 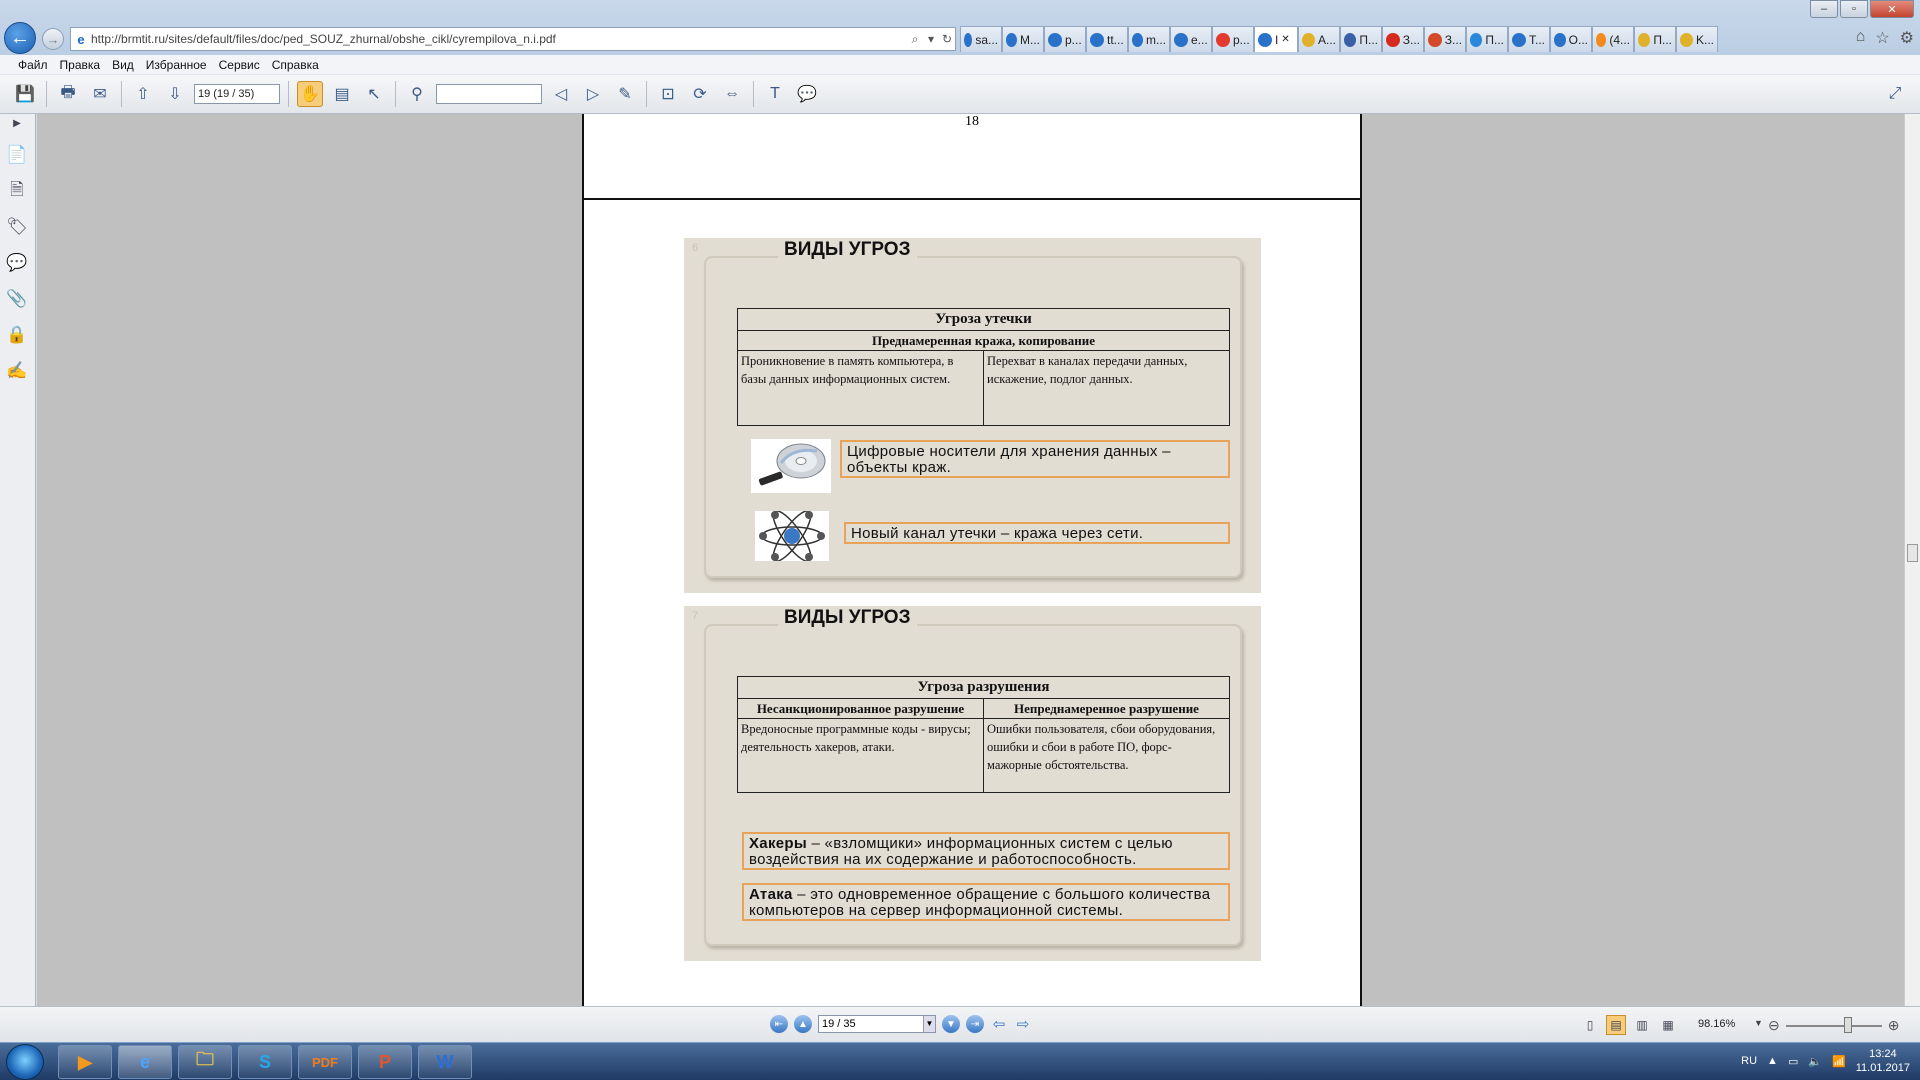 I want to click on pdf-reader-icon: PDF, so click(x=325, y=1062).